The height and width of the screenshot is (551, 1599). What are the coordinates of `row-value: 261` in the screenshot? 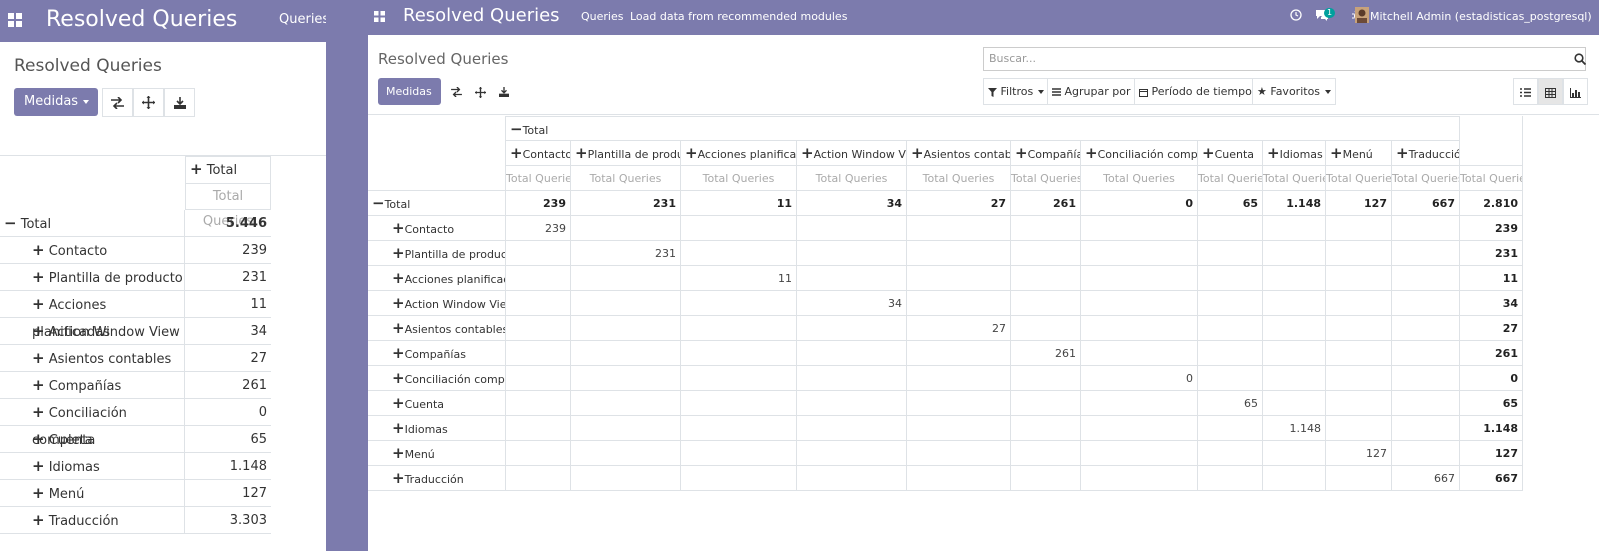 It's located at (254, 385).